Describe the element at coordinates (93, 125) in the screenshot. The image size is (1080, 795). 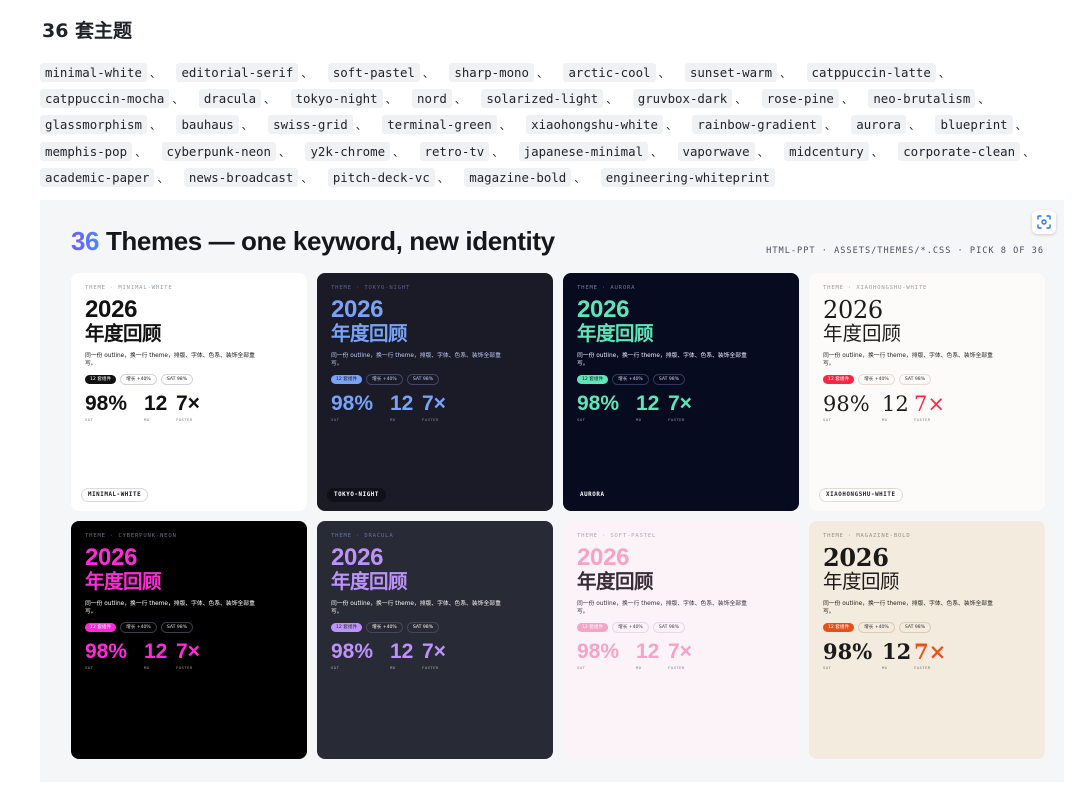
I see `theme-tag: glassmorphism` at that location.